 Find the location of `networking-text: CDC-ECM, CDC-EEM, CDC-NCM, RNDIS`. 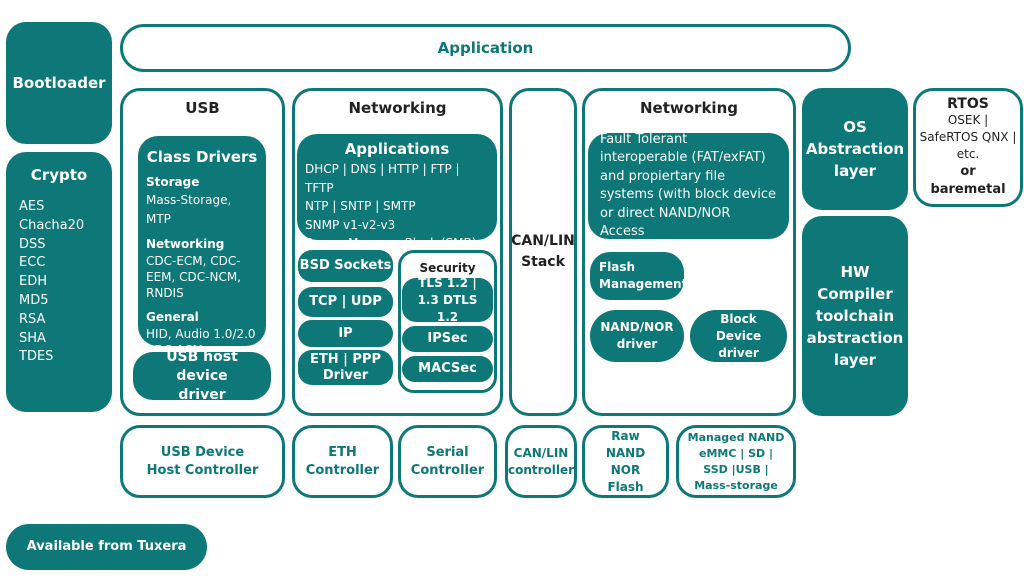

networking-text: CDC-ECM, CDC-EEM, CDC-NCM, RNDIS is located at coordinates (193, 277).